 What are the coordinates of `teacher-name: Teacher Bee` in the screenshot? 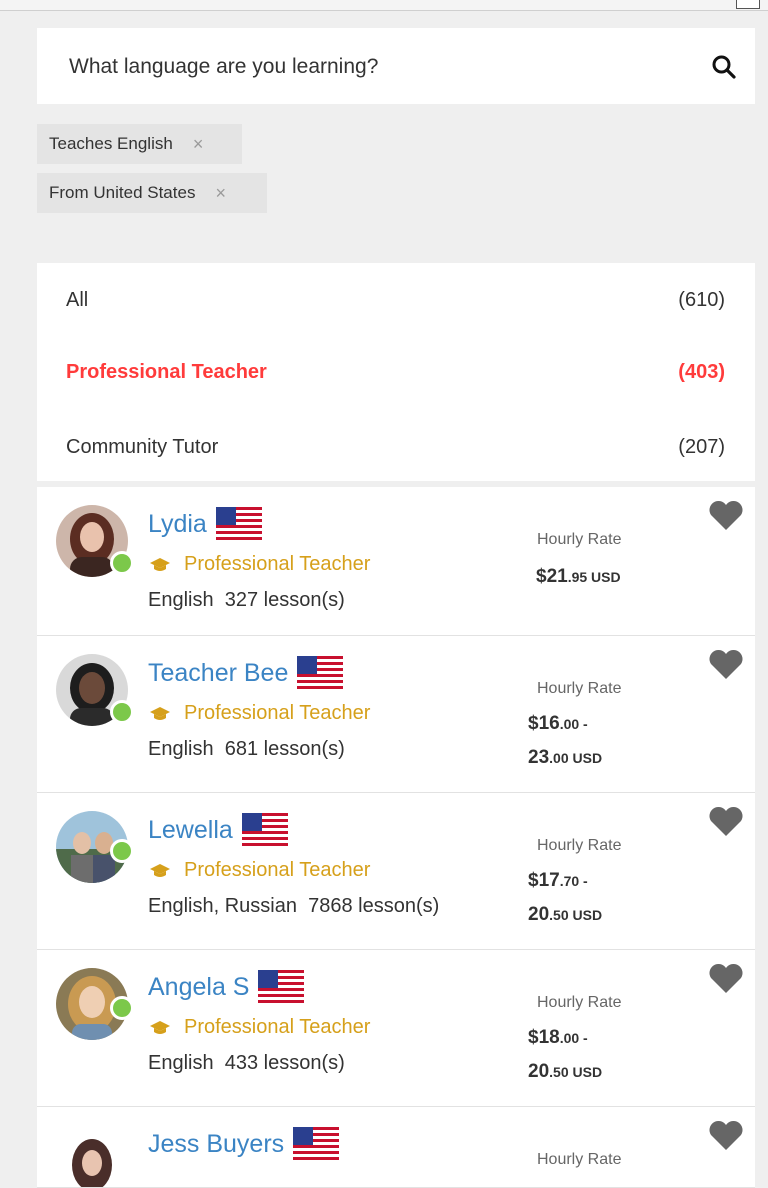 It's located at (246, 673).